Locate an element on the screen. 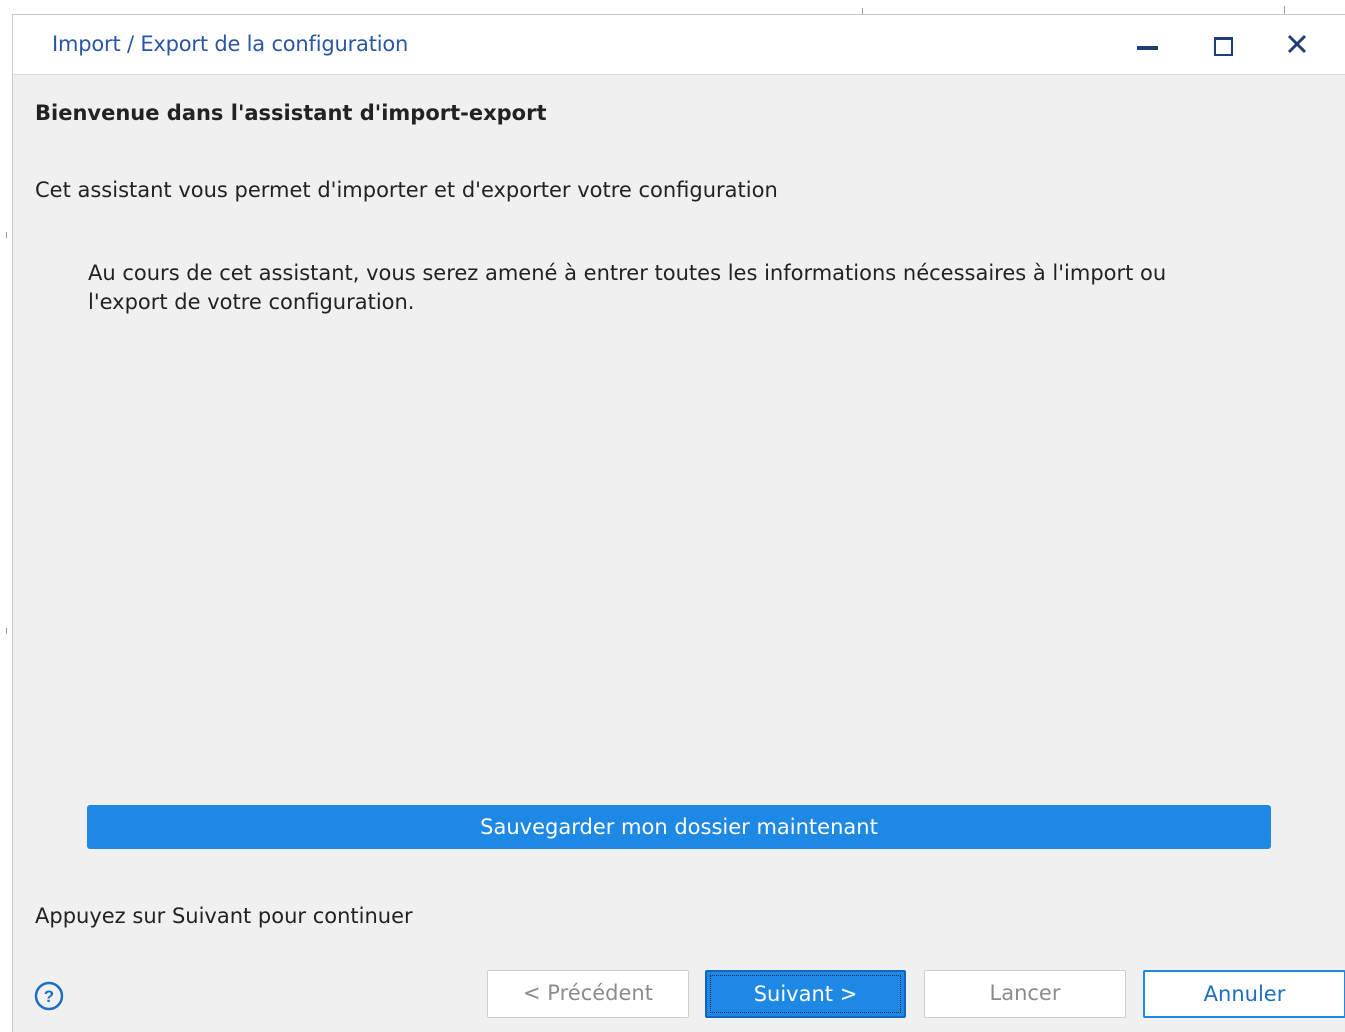 Image resolution: width=1345 pixels, height=1032 pixels. next-button: Suivant > is located at coordinates (805, 994).